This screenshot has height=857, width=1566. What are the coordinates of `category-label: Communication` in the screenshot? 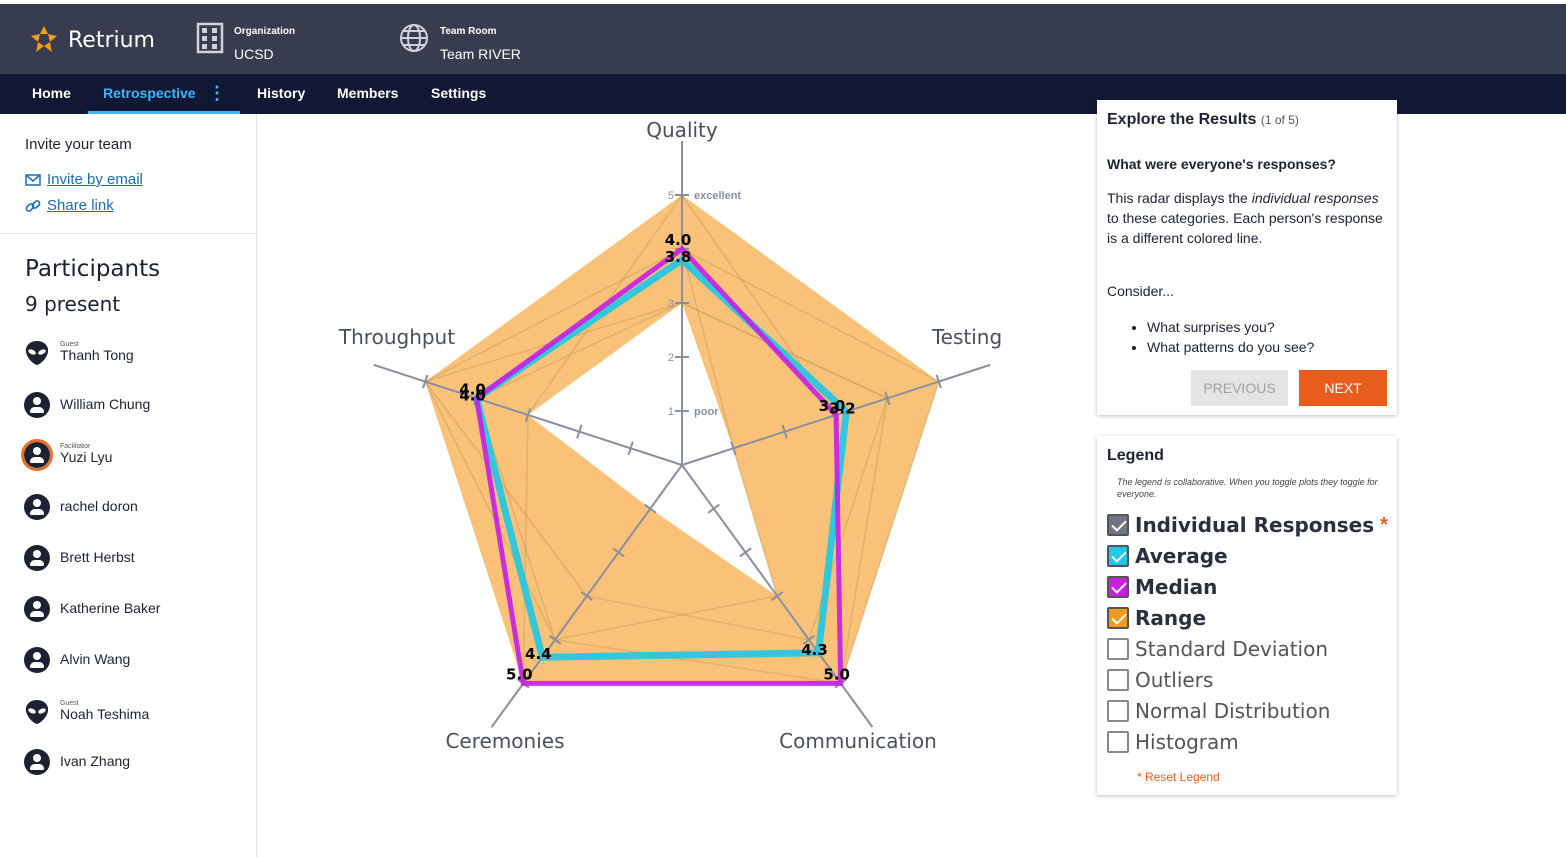 It's located at (858, 741).